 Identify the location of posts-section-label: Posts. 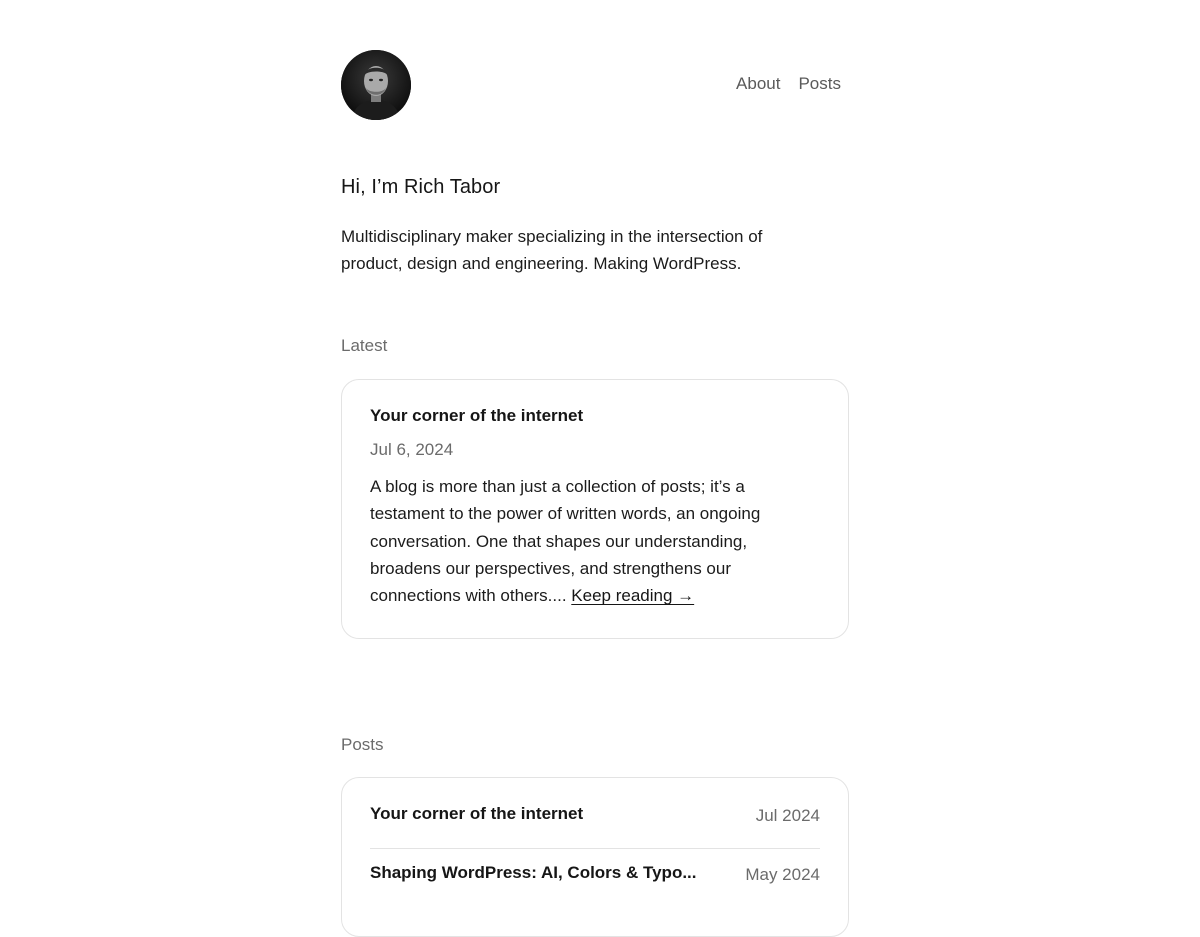
(362, 744).